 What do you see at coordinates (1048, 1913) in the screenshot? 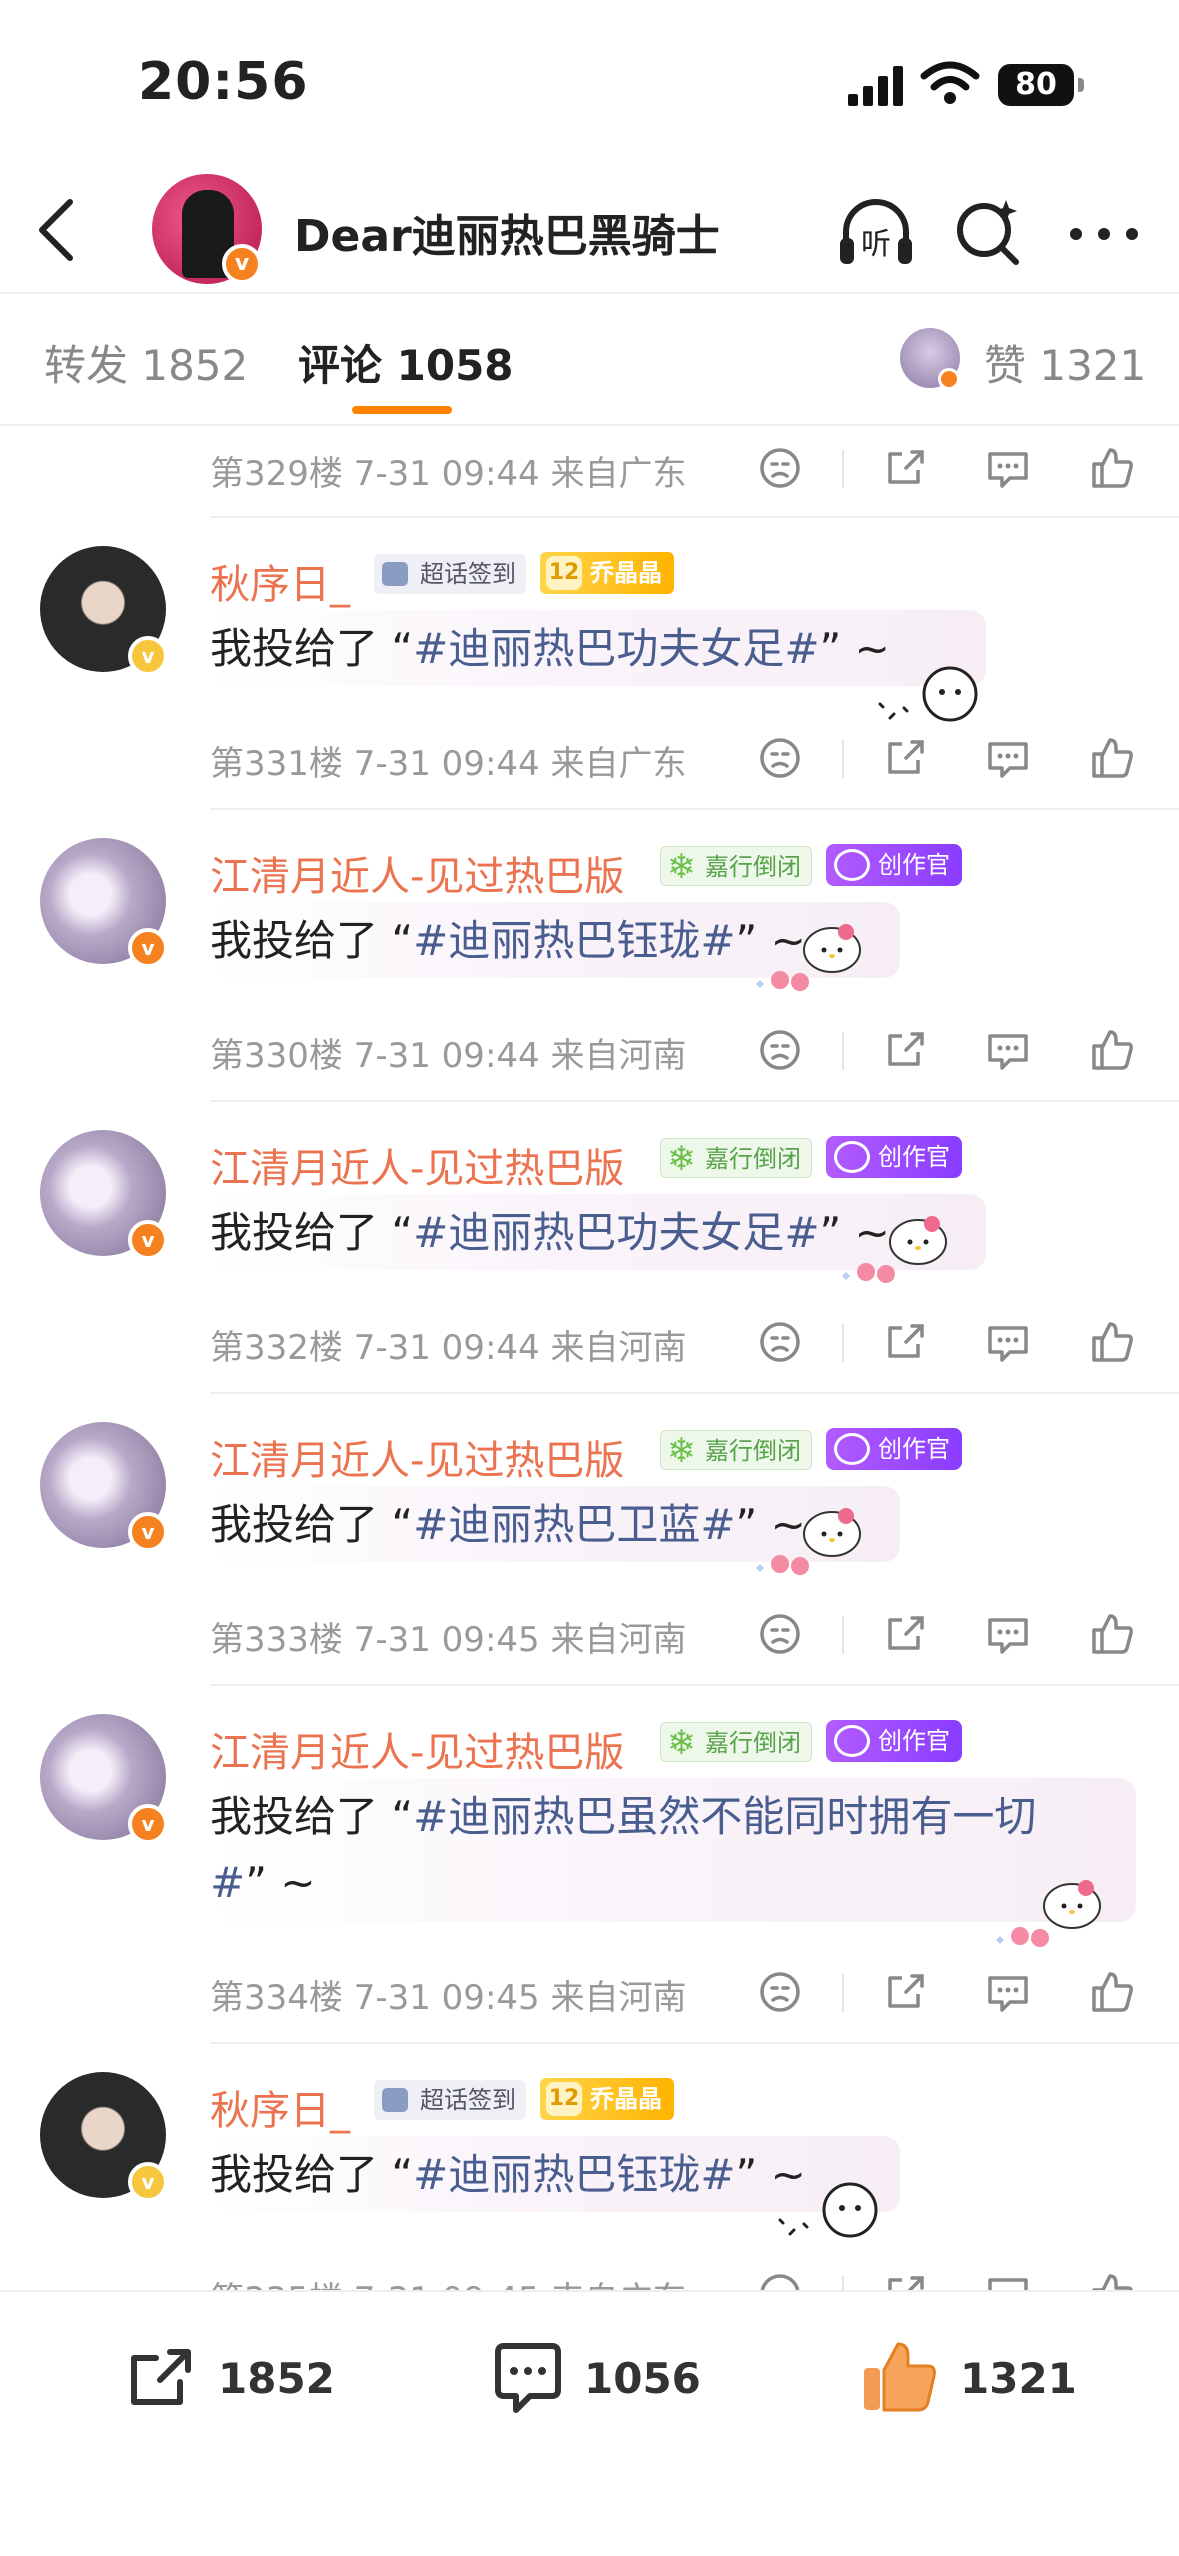
I see `hello-kitty-sticker-icon` at bounding box center [1048, 1913].